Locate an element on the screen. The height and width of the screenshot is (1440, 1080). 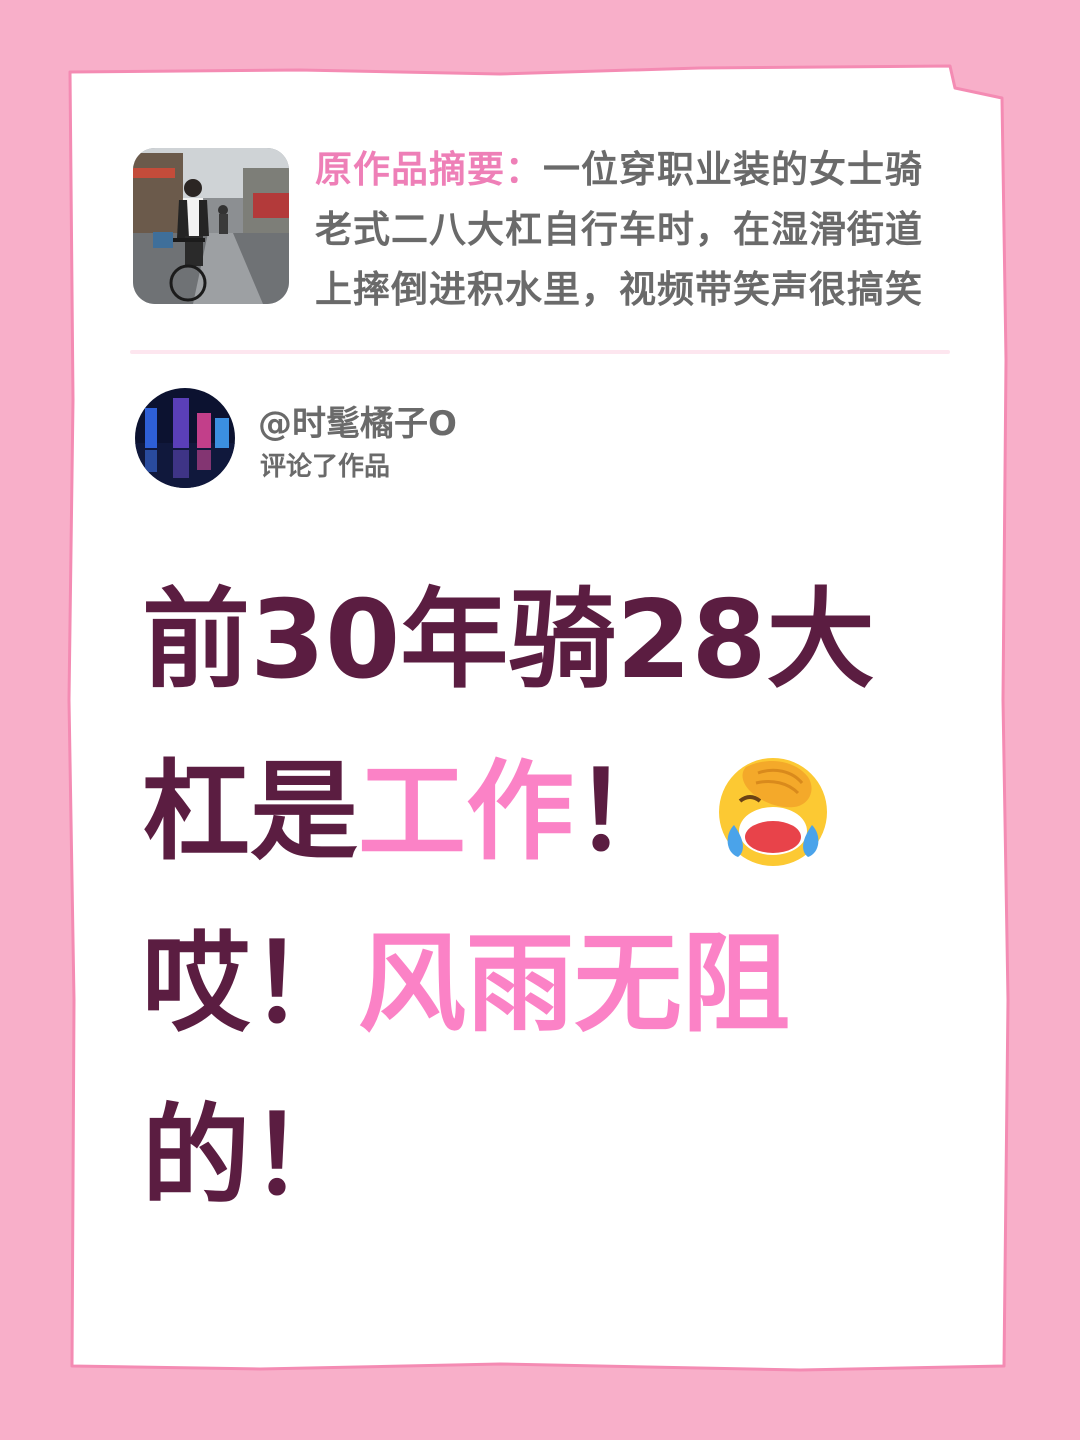
headline-highlight-work: 工作 is located at coordinates (466, 812).